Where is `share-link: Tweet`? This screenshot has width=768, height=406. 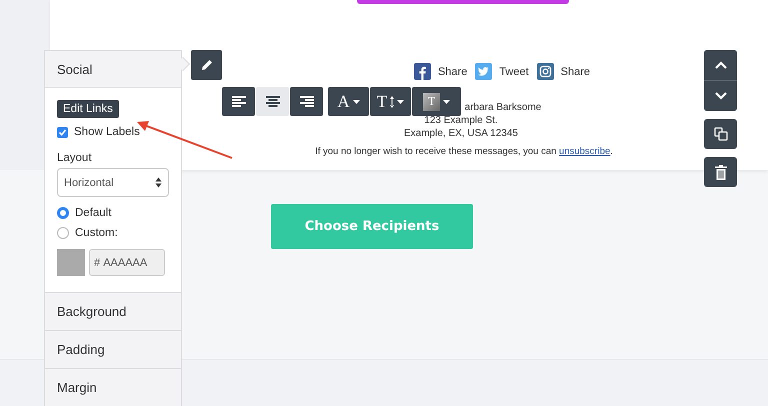 share-link: Tweet is located at coordinates (514, 72).